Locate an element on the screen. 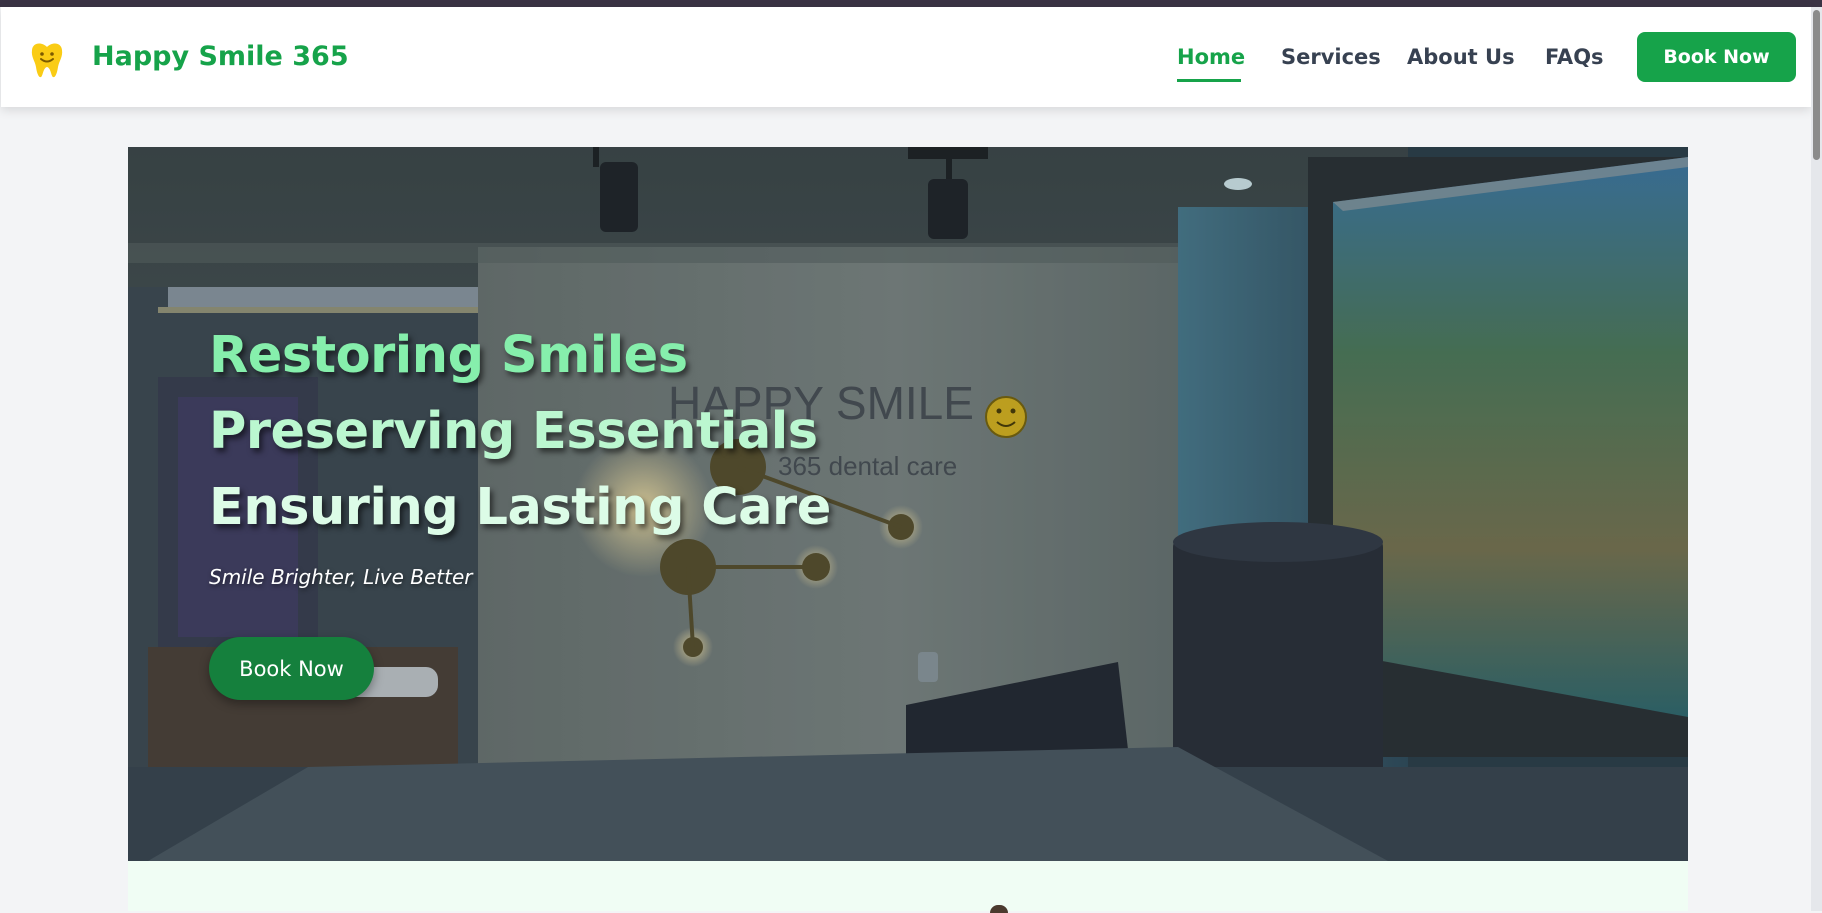 This screenshot has width=1822, height=913. hero-tagline: Smile Brighter, Live Better is located at coordinates (341, 577).